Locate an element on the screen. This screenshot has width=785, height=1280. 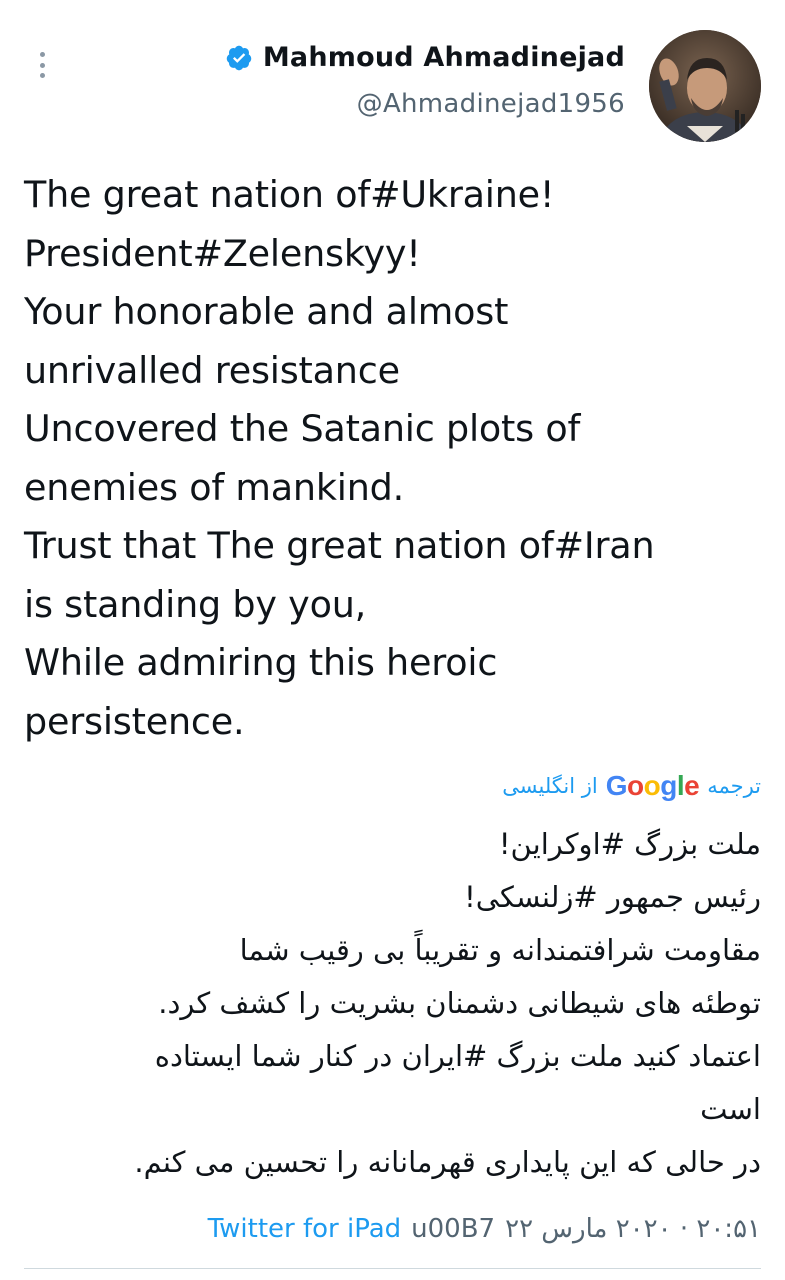
tweet-line: President#Zelenskyy! is located at coordinates (222, 253).